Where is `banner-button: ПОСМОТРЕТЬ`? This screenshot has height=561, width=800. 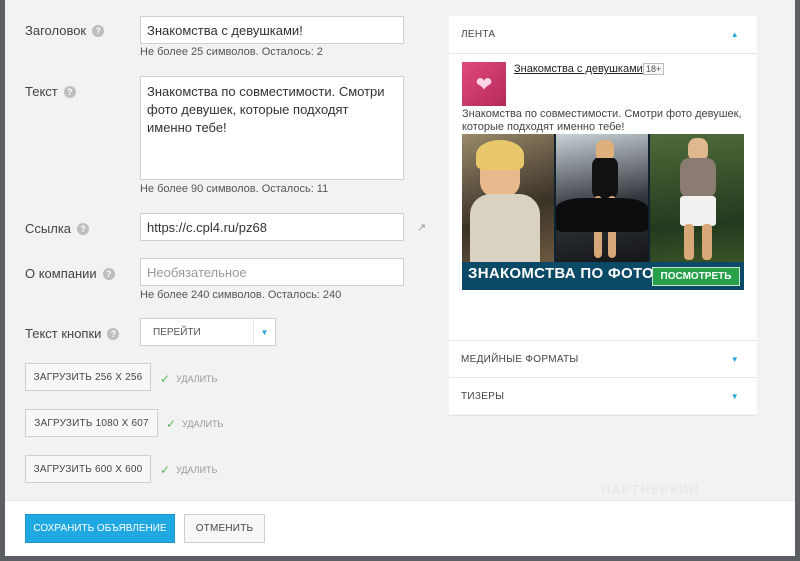
banner-button: ПОСМОТРЕТЬ is located at coordinates (696, 276).